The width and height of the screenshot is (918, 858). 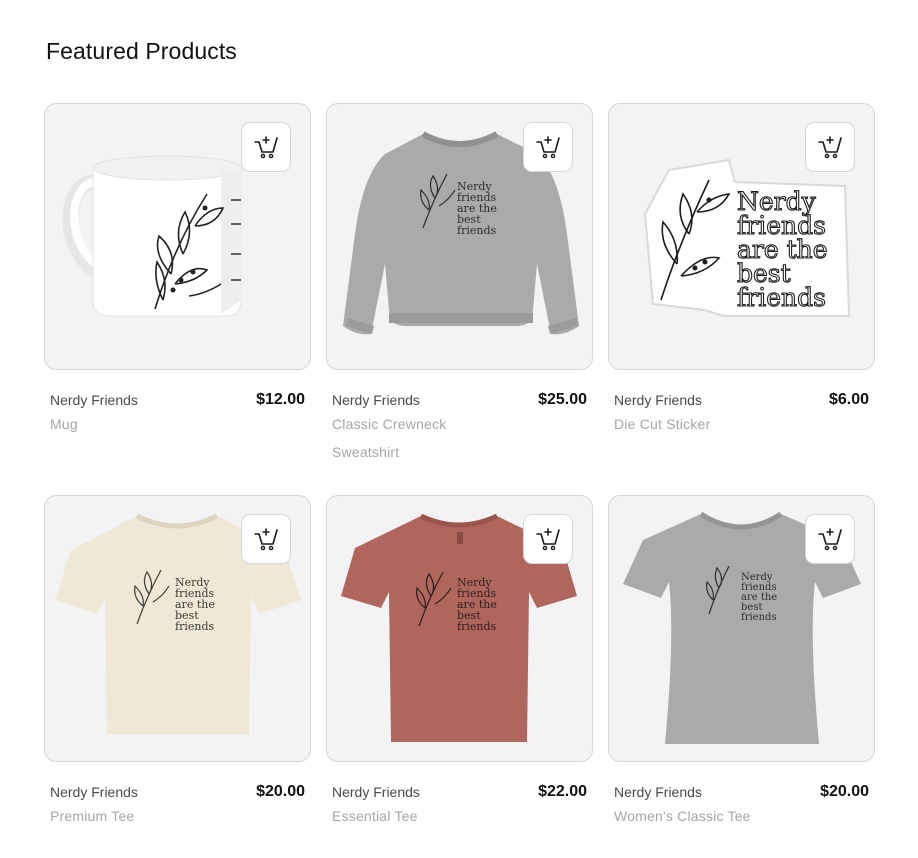 What do you see at coordinates (694, 424) in the screenshot?
I see `product-type: Die Cut Sticker` at bounding box center [694, 424].